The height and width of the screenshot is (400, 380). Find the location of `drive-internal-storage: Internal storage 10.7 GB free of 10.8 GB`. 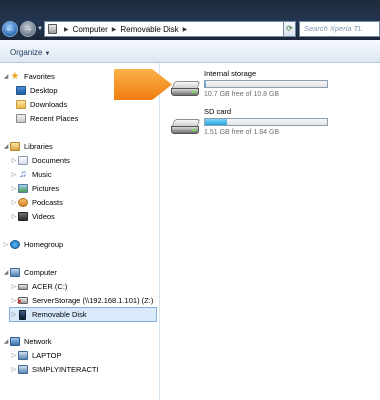

drive-internal-storage: Internal storage 10.7 GB free of 10.8 GB is located at coordinates (271, 87).